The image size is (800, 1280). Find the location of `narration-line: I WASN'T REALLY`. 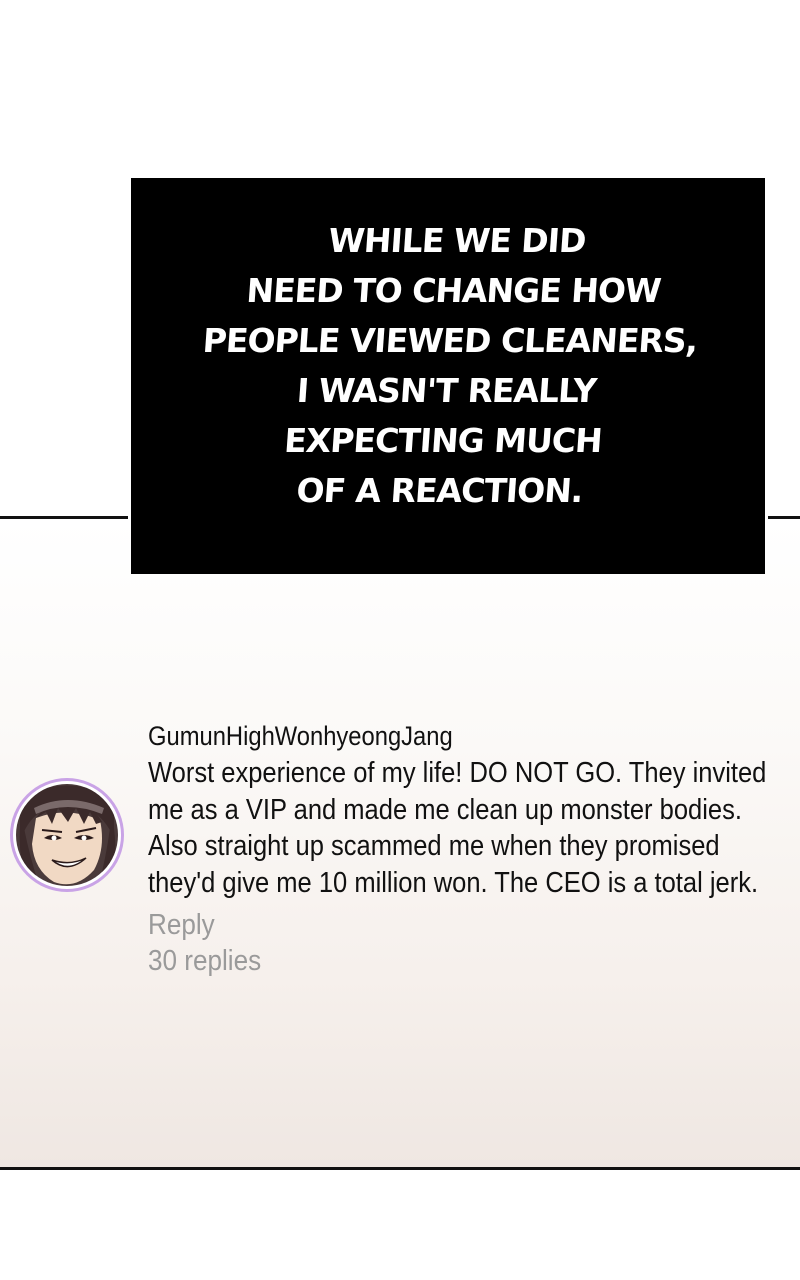

narration-line: I WASN'T REALLY is located at coordinates (446, 390).